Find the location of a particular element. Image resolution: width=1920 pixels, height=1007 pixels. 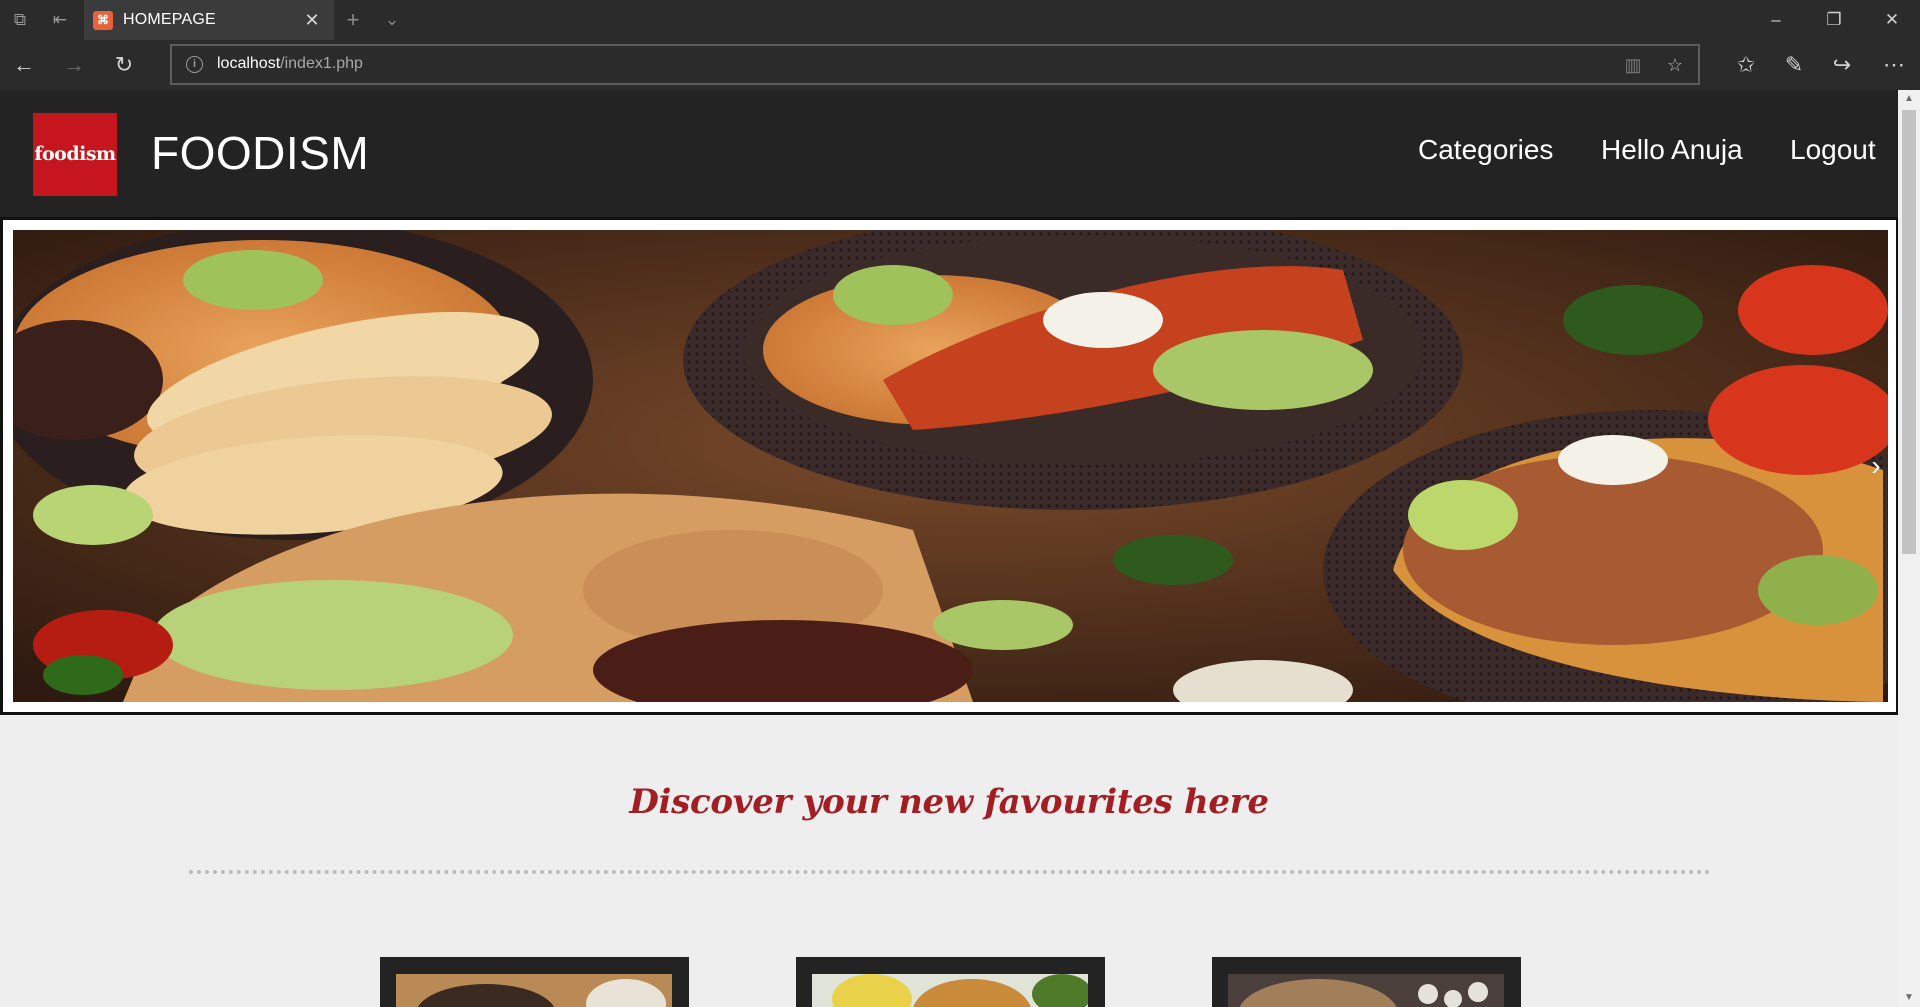

dotted-divider is located at coordinates (950, 872).